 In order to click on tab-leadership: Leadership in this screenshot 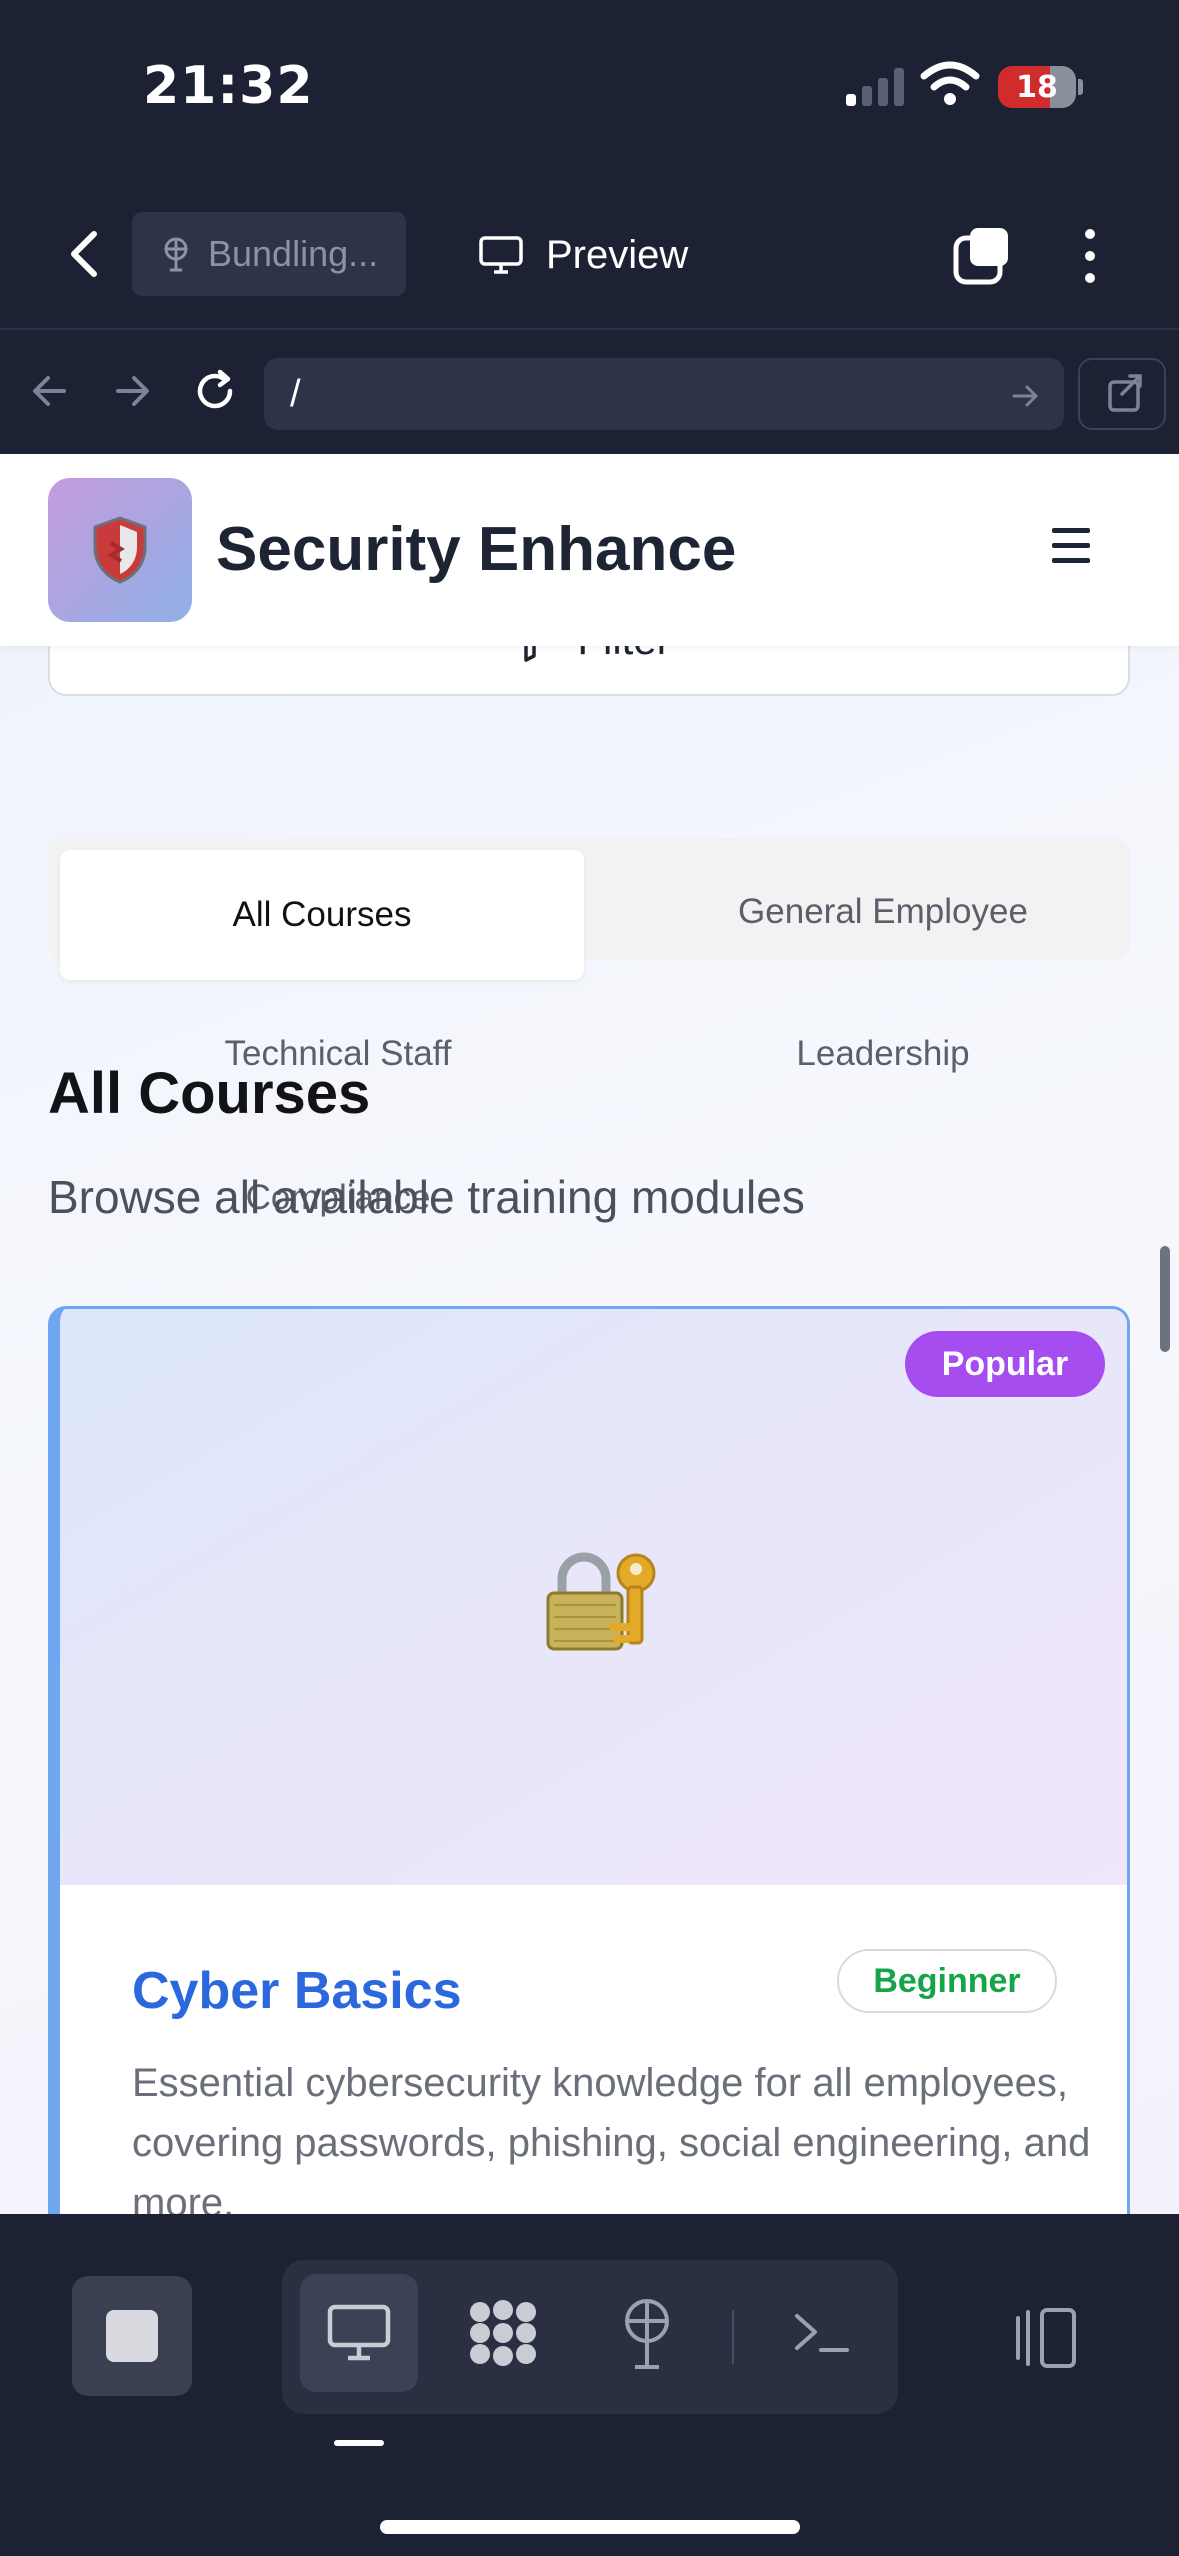, I will do `click(883, 1054)`.